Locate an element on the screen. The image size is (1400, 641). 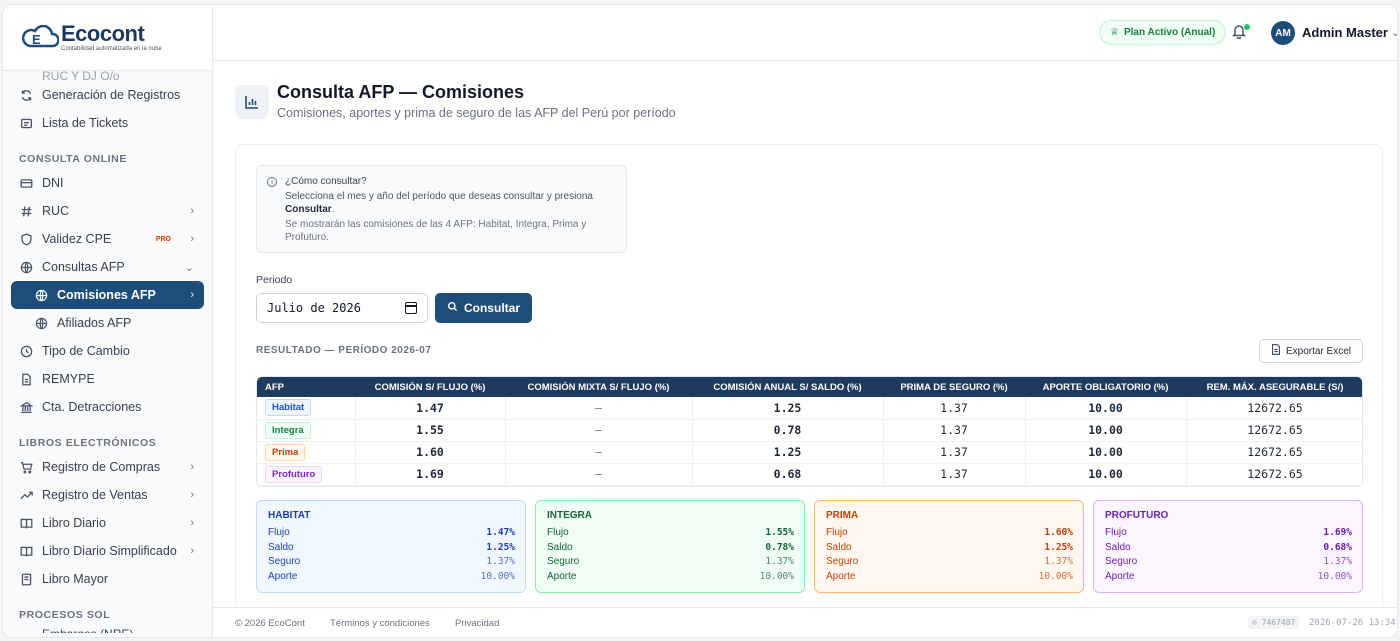
scrollbar is located at coordinates (1393, 335).